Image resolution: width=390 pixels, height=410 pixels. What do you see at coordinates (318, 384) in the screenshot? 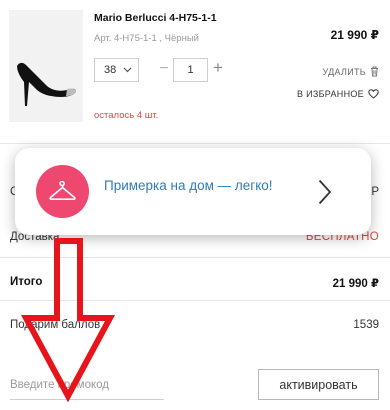
I see `activate-promo-button: активировать` at bounding box center [318, 384].